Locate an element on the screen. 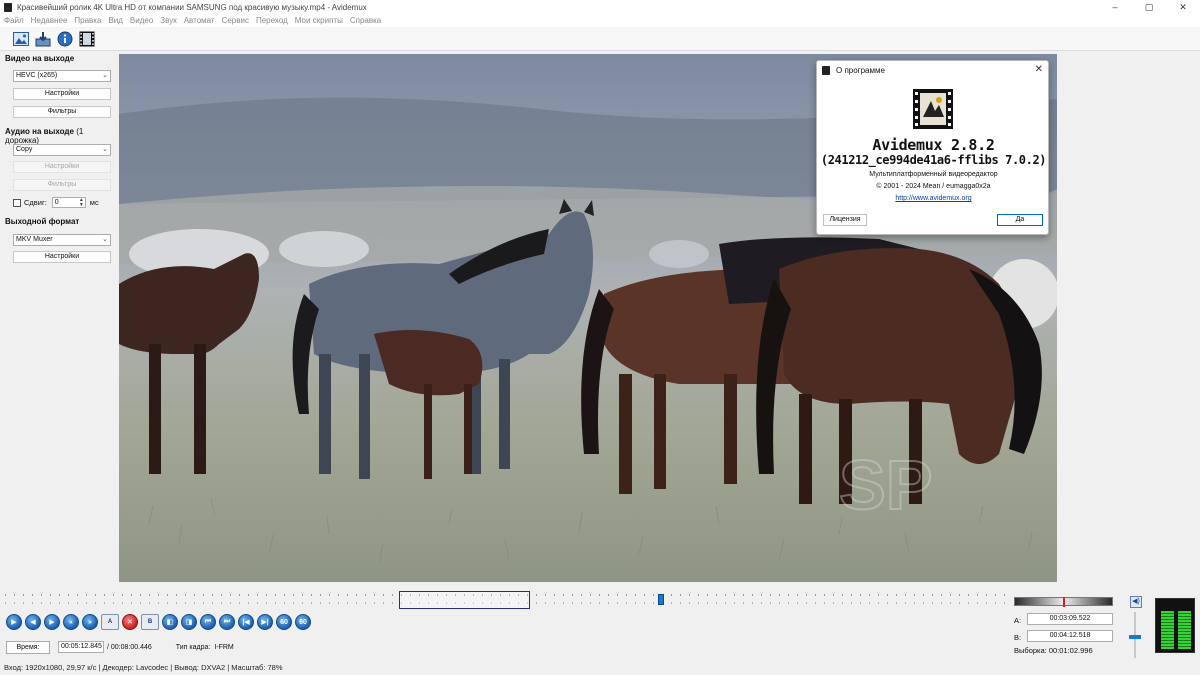 The width and height of the screenshot is (1200, 675). watermark-logo: SP is located at coordinates (885, 485).